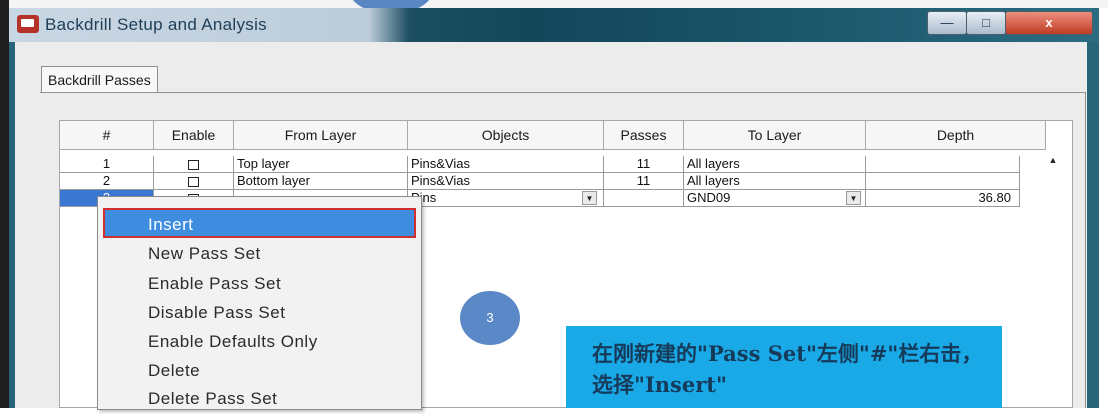  I want to click on background-strip, so click(554, 4).